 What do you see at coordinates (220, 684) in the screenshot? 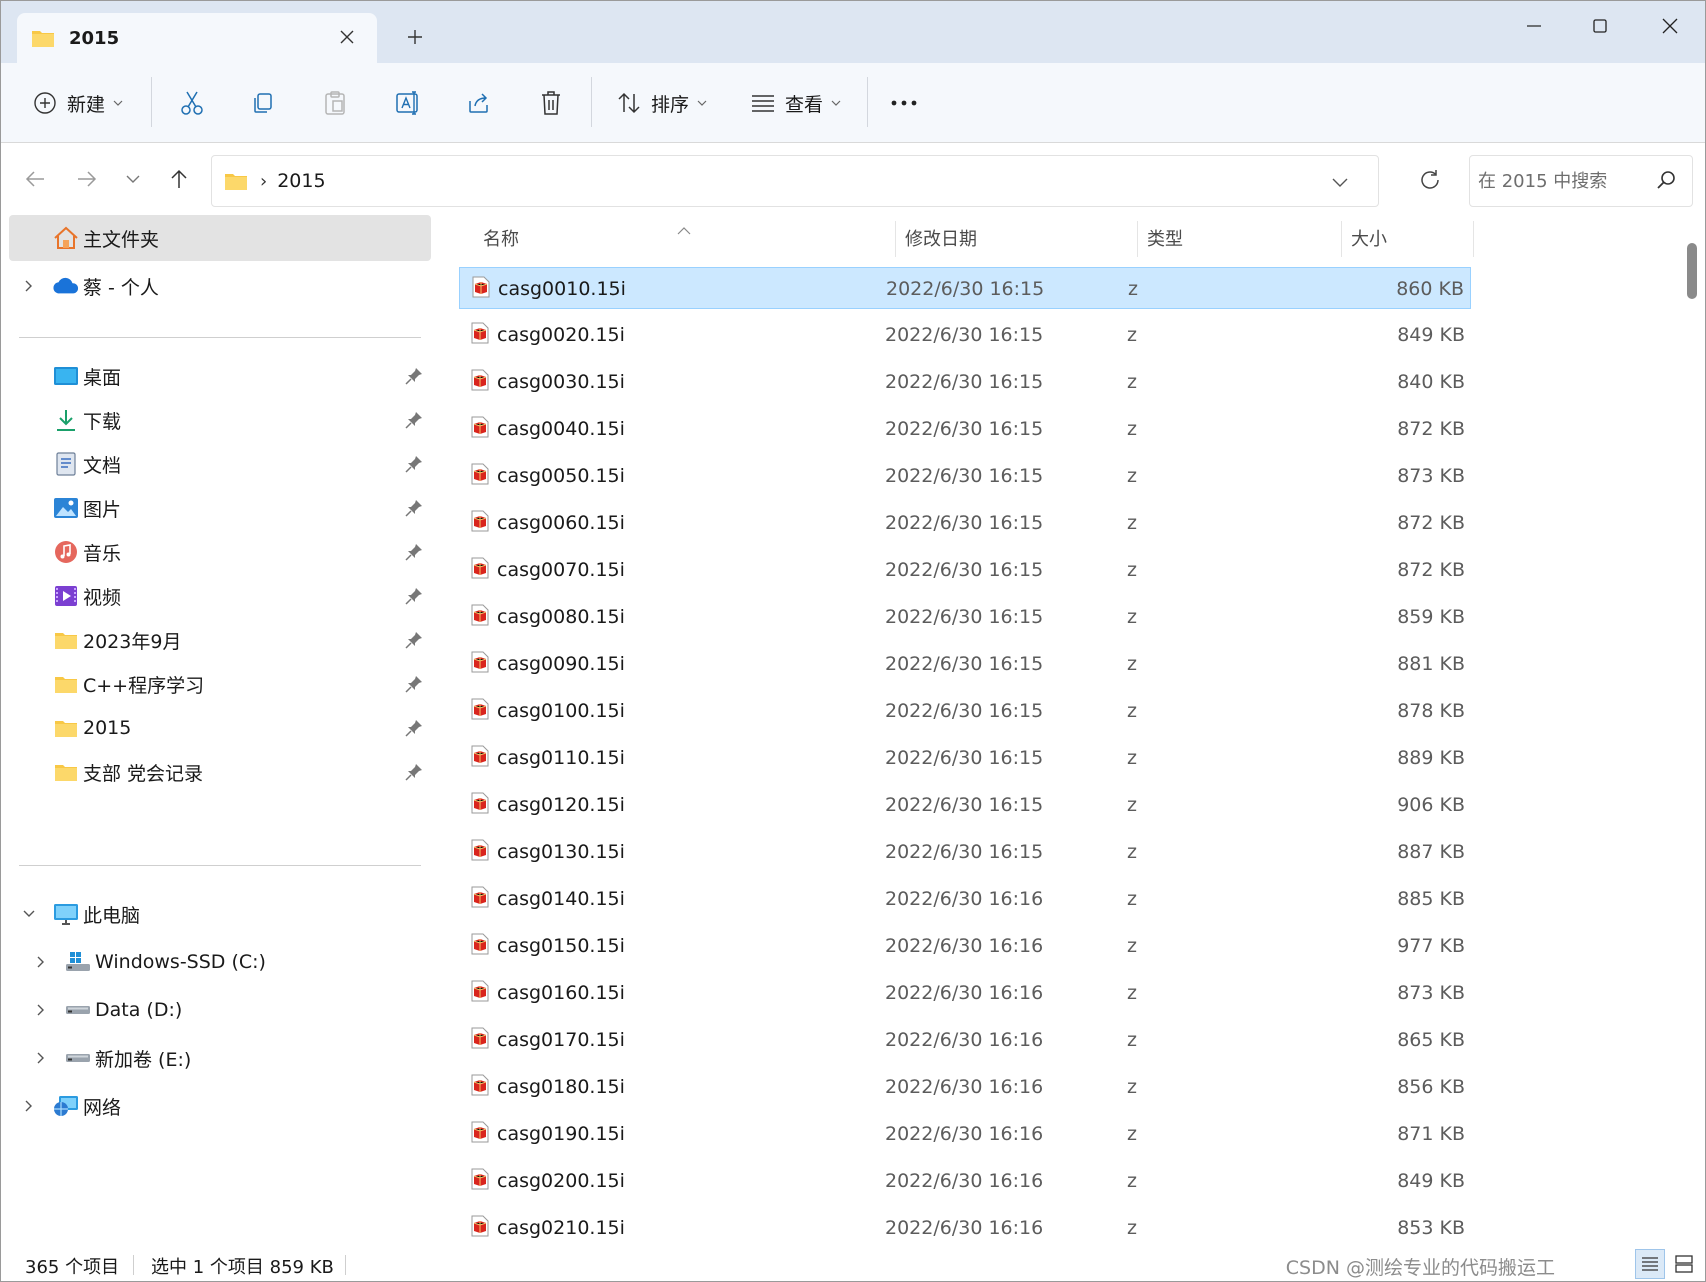
I see `sidebar-item-quick-access: C++程序学习` at bounding box center [220, 684].